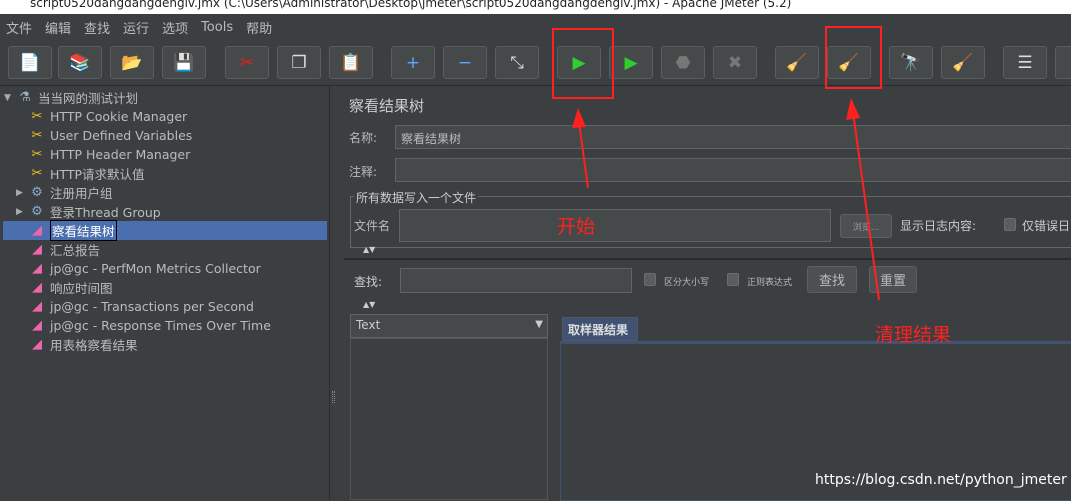 The width and height of the screenshot is (1071, 501). What do you see at coordinates (913, 335) in the screenshot?
I see `annotation-clear: 清理结果` at bounding box center [913, 335].